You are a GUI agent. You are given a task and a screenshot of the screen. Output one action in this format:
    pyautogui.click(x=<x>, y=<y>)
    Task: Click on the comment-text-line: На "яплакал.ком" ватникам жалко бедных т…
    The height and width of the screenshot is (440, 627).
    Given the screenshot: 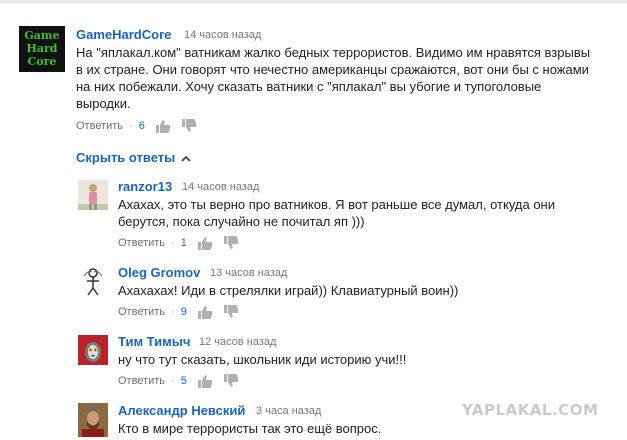 What is the action you would take?
    pyautogui.click(x=333, y=52)
    